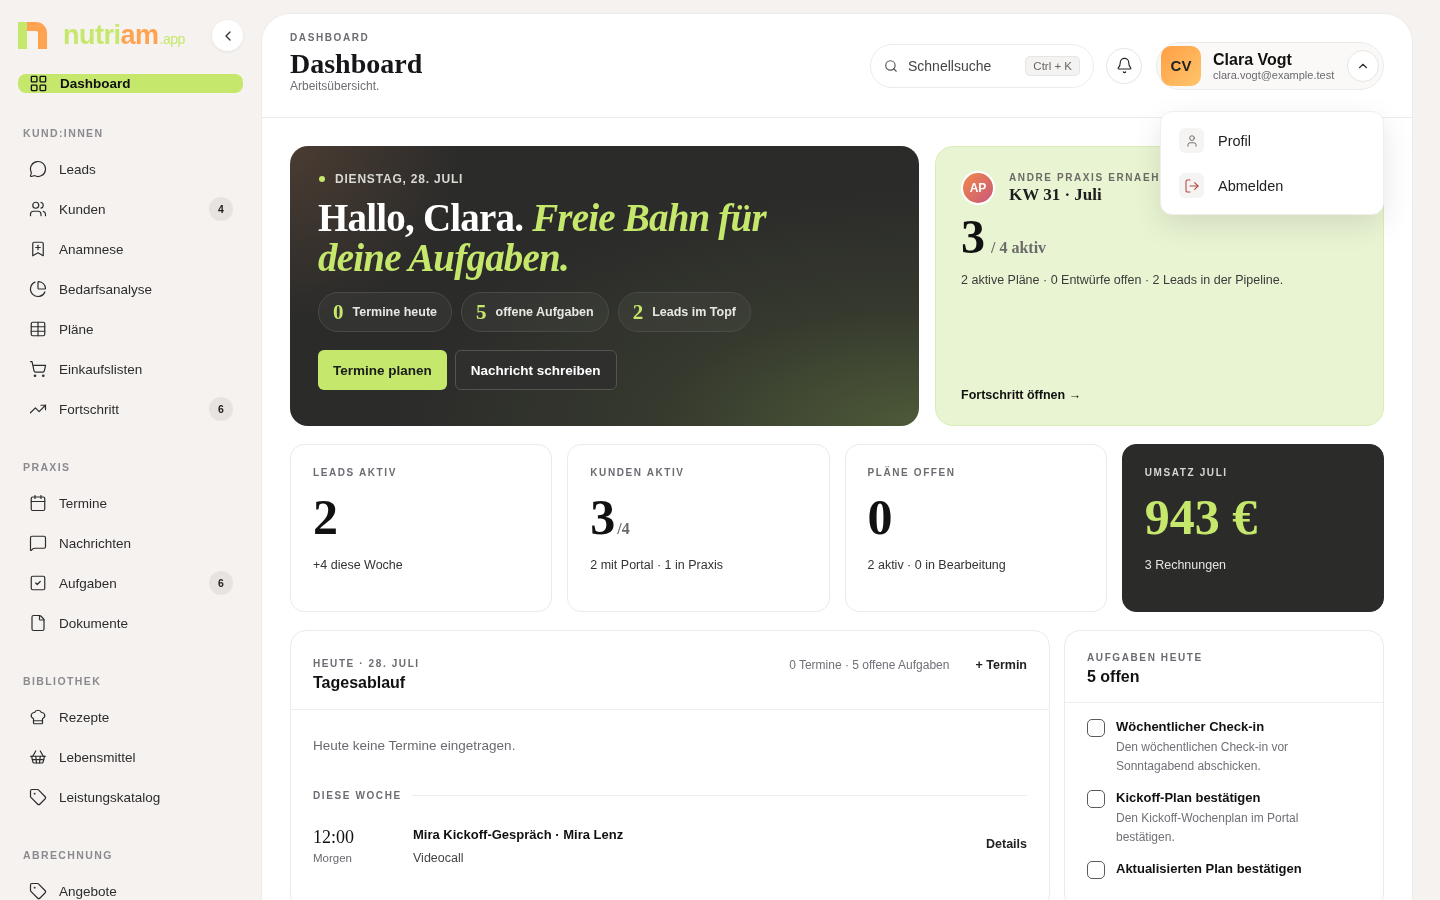  I want to click on progress-link: Fortschritt öffnen →, so click(1021, 395).